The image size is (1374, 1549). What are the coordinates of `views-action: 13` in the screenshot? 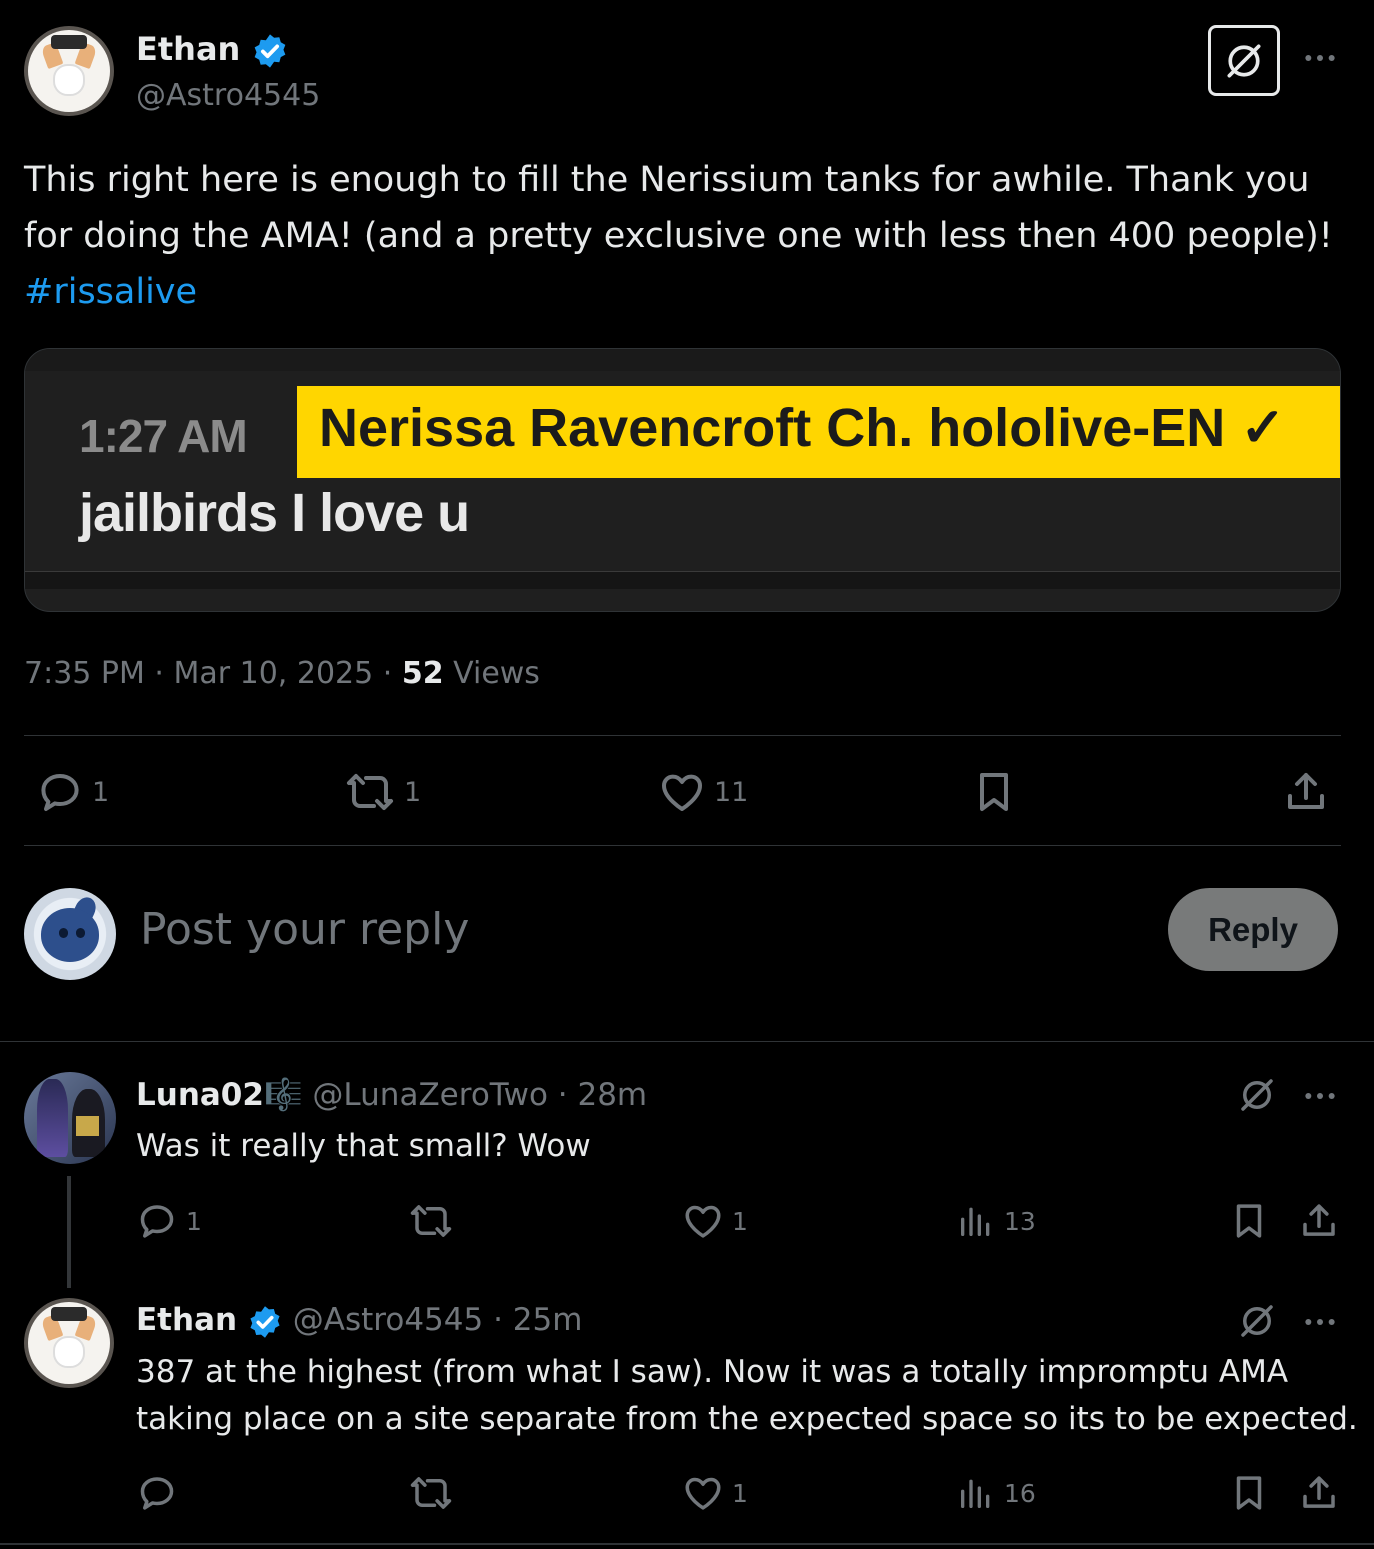 It's located at (996, 1221).